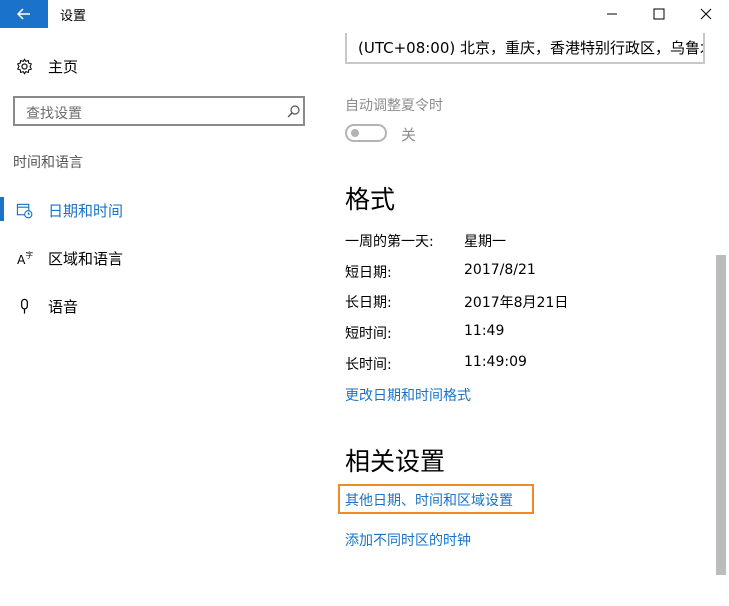  What do you see at coordinates (408, 395) in the screenshot?
I see `change-format-link: 更改日期和时间格式` at bounding box center [408, 395].